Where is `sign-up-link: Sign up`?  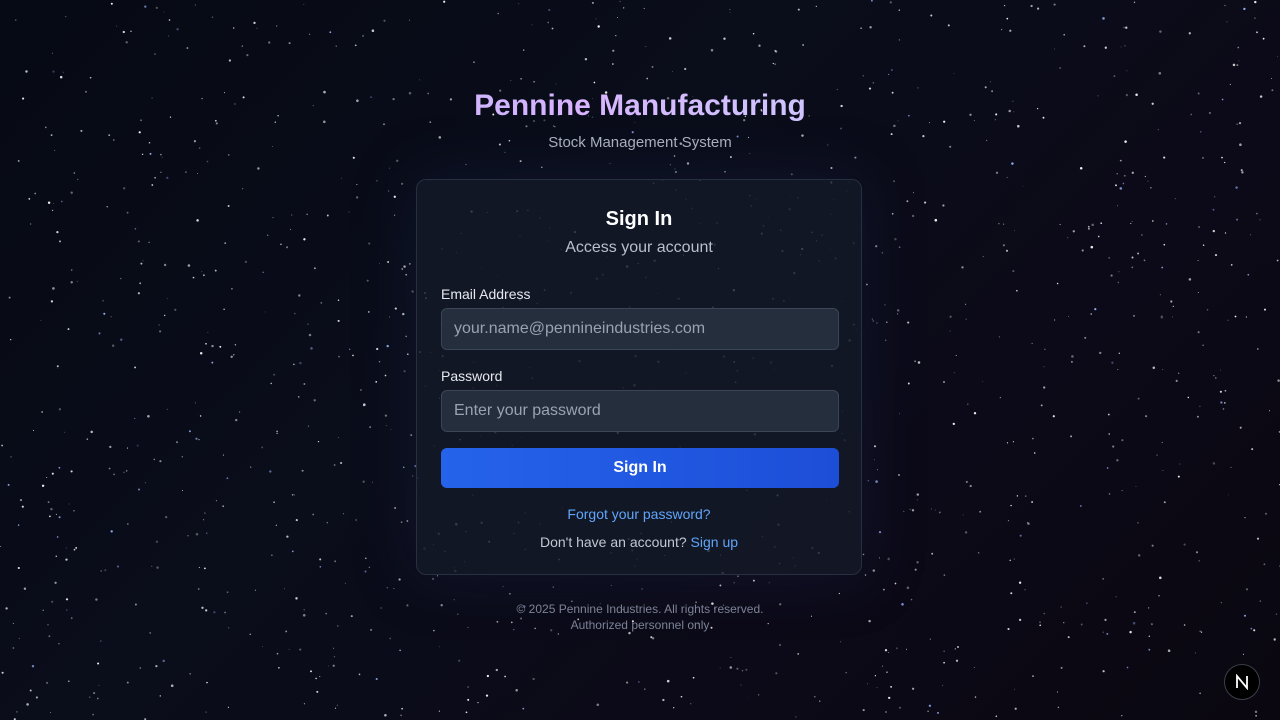
sign-up-link: Sign up is located at coordinates (714, 542).